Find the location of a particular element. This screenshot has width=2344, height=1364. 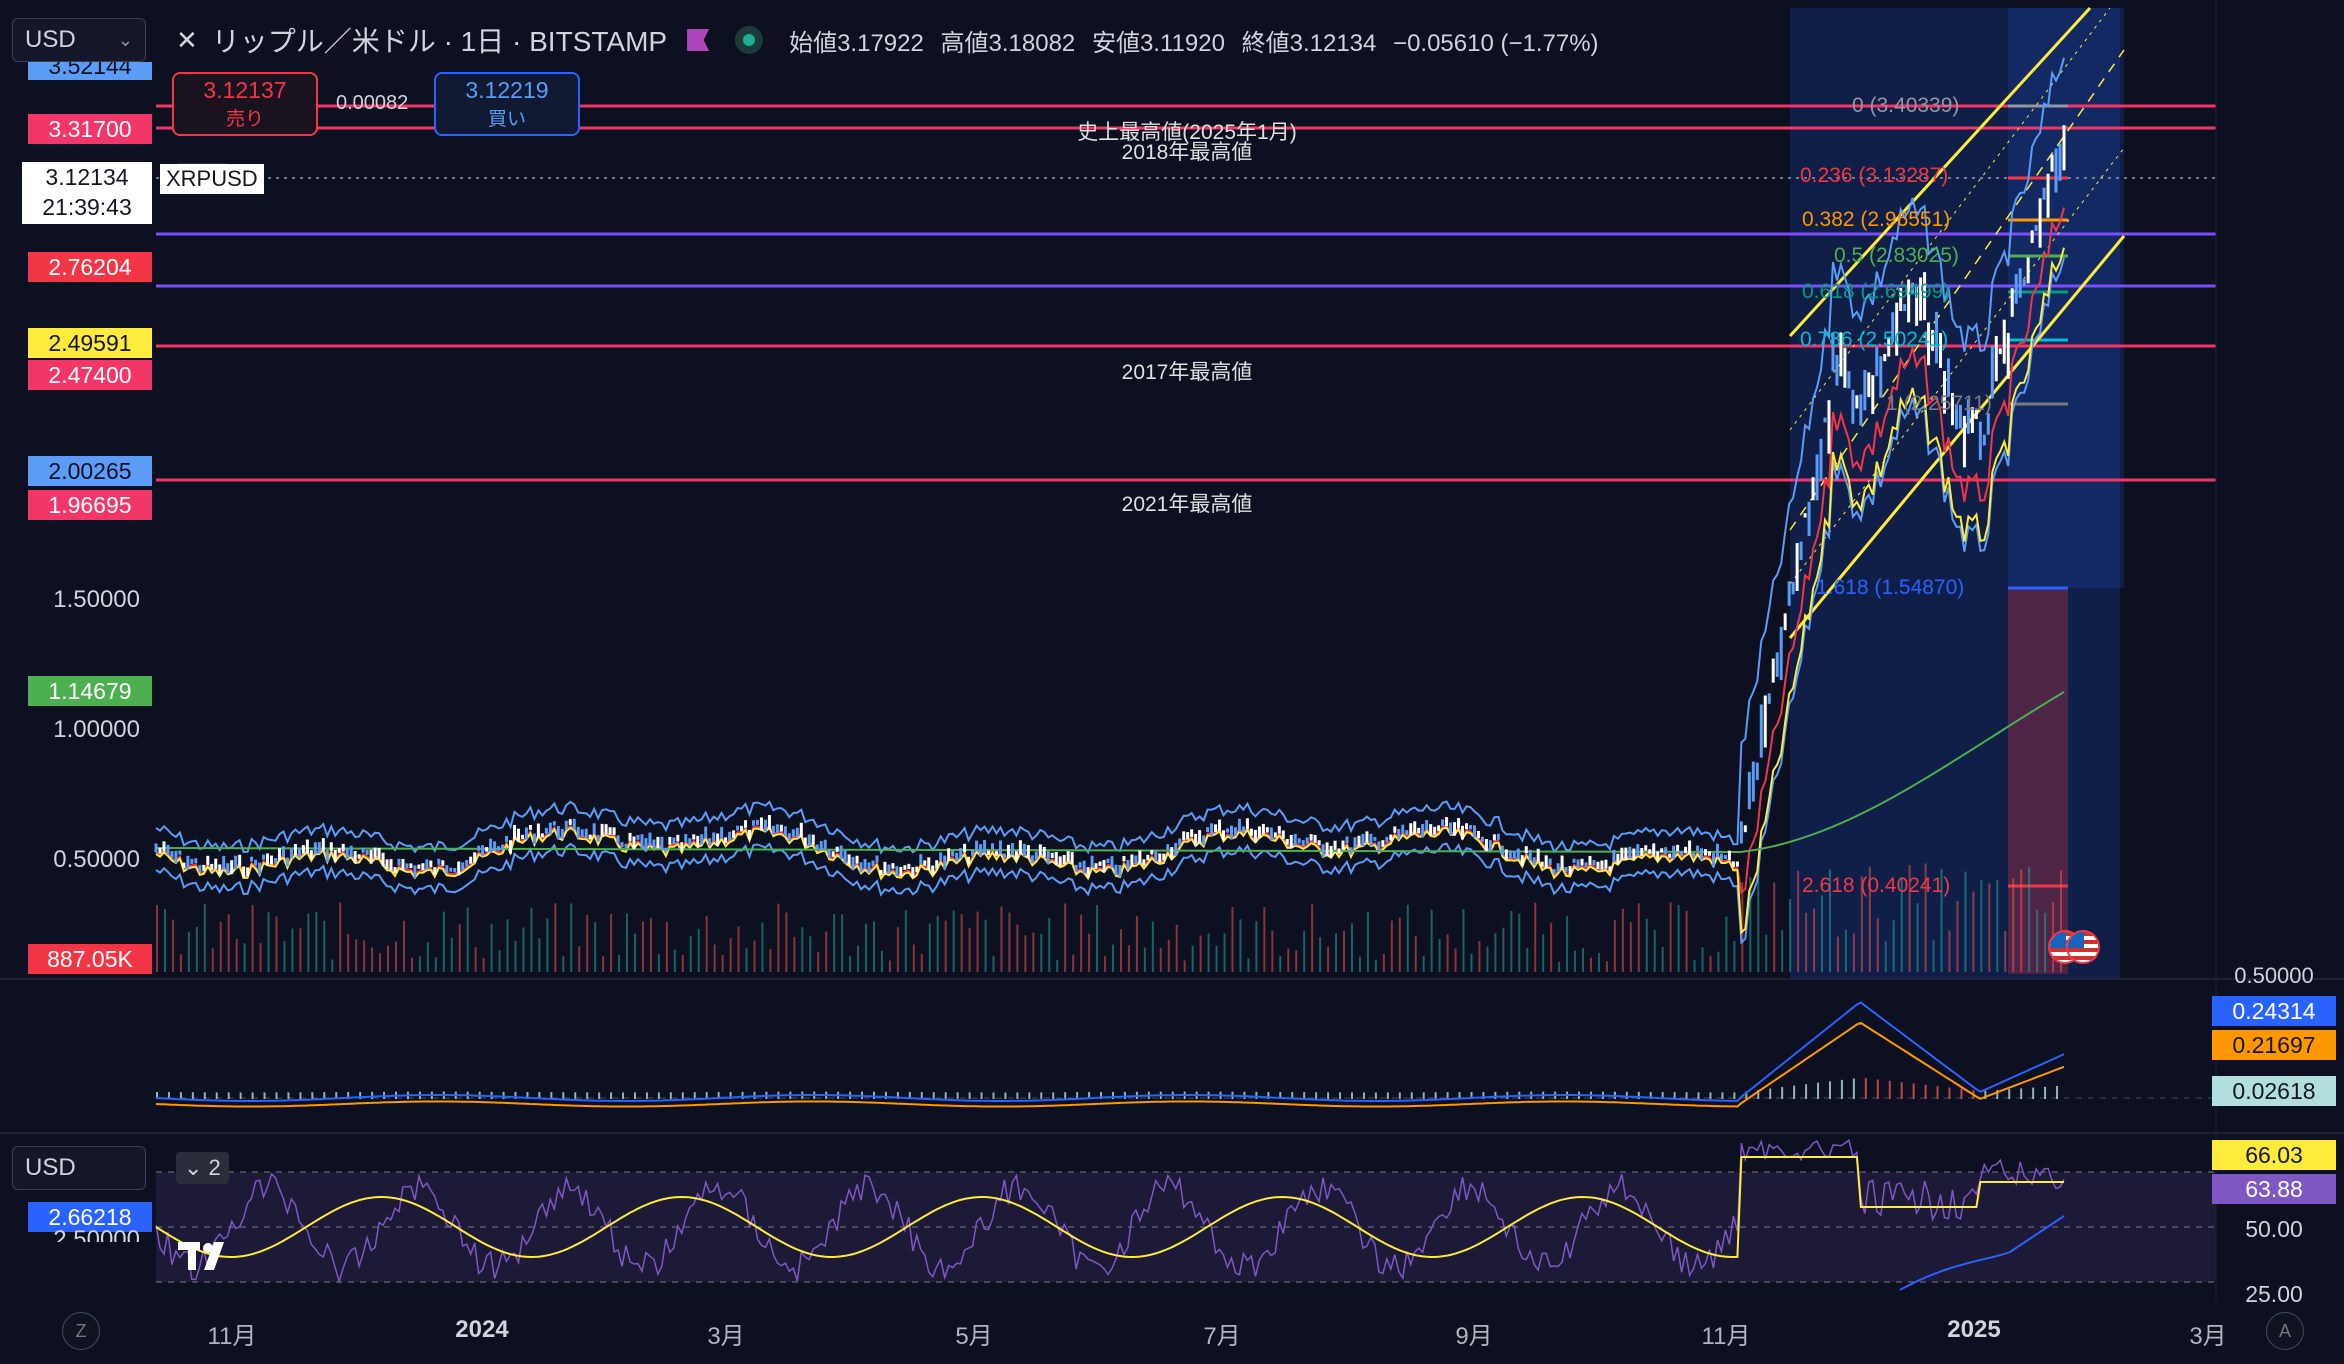

symbol-title: リップル／米ドル · 1日 · BITSTAMP is located at coordinates (439, 40).